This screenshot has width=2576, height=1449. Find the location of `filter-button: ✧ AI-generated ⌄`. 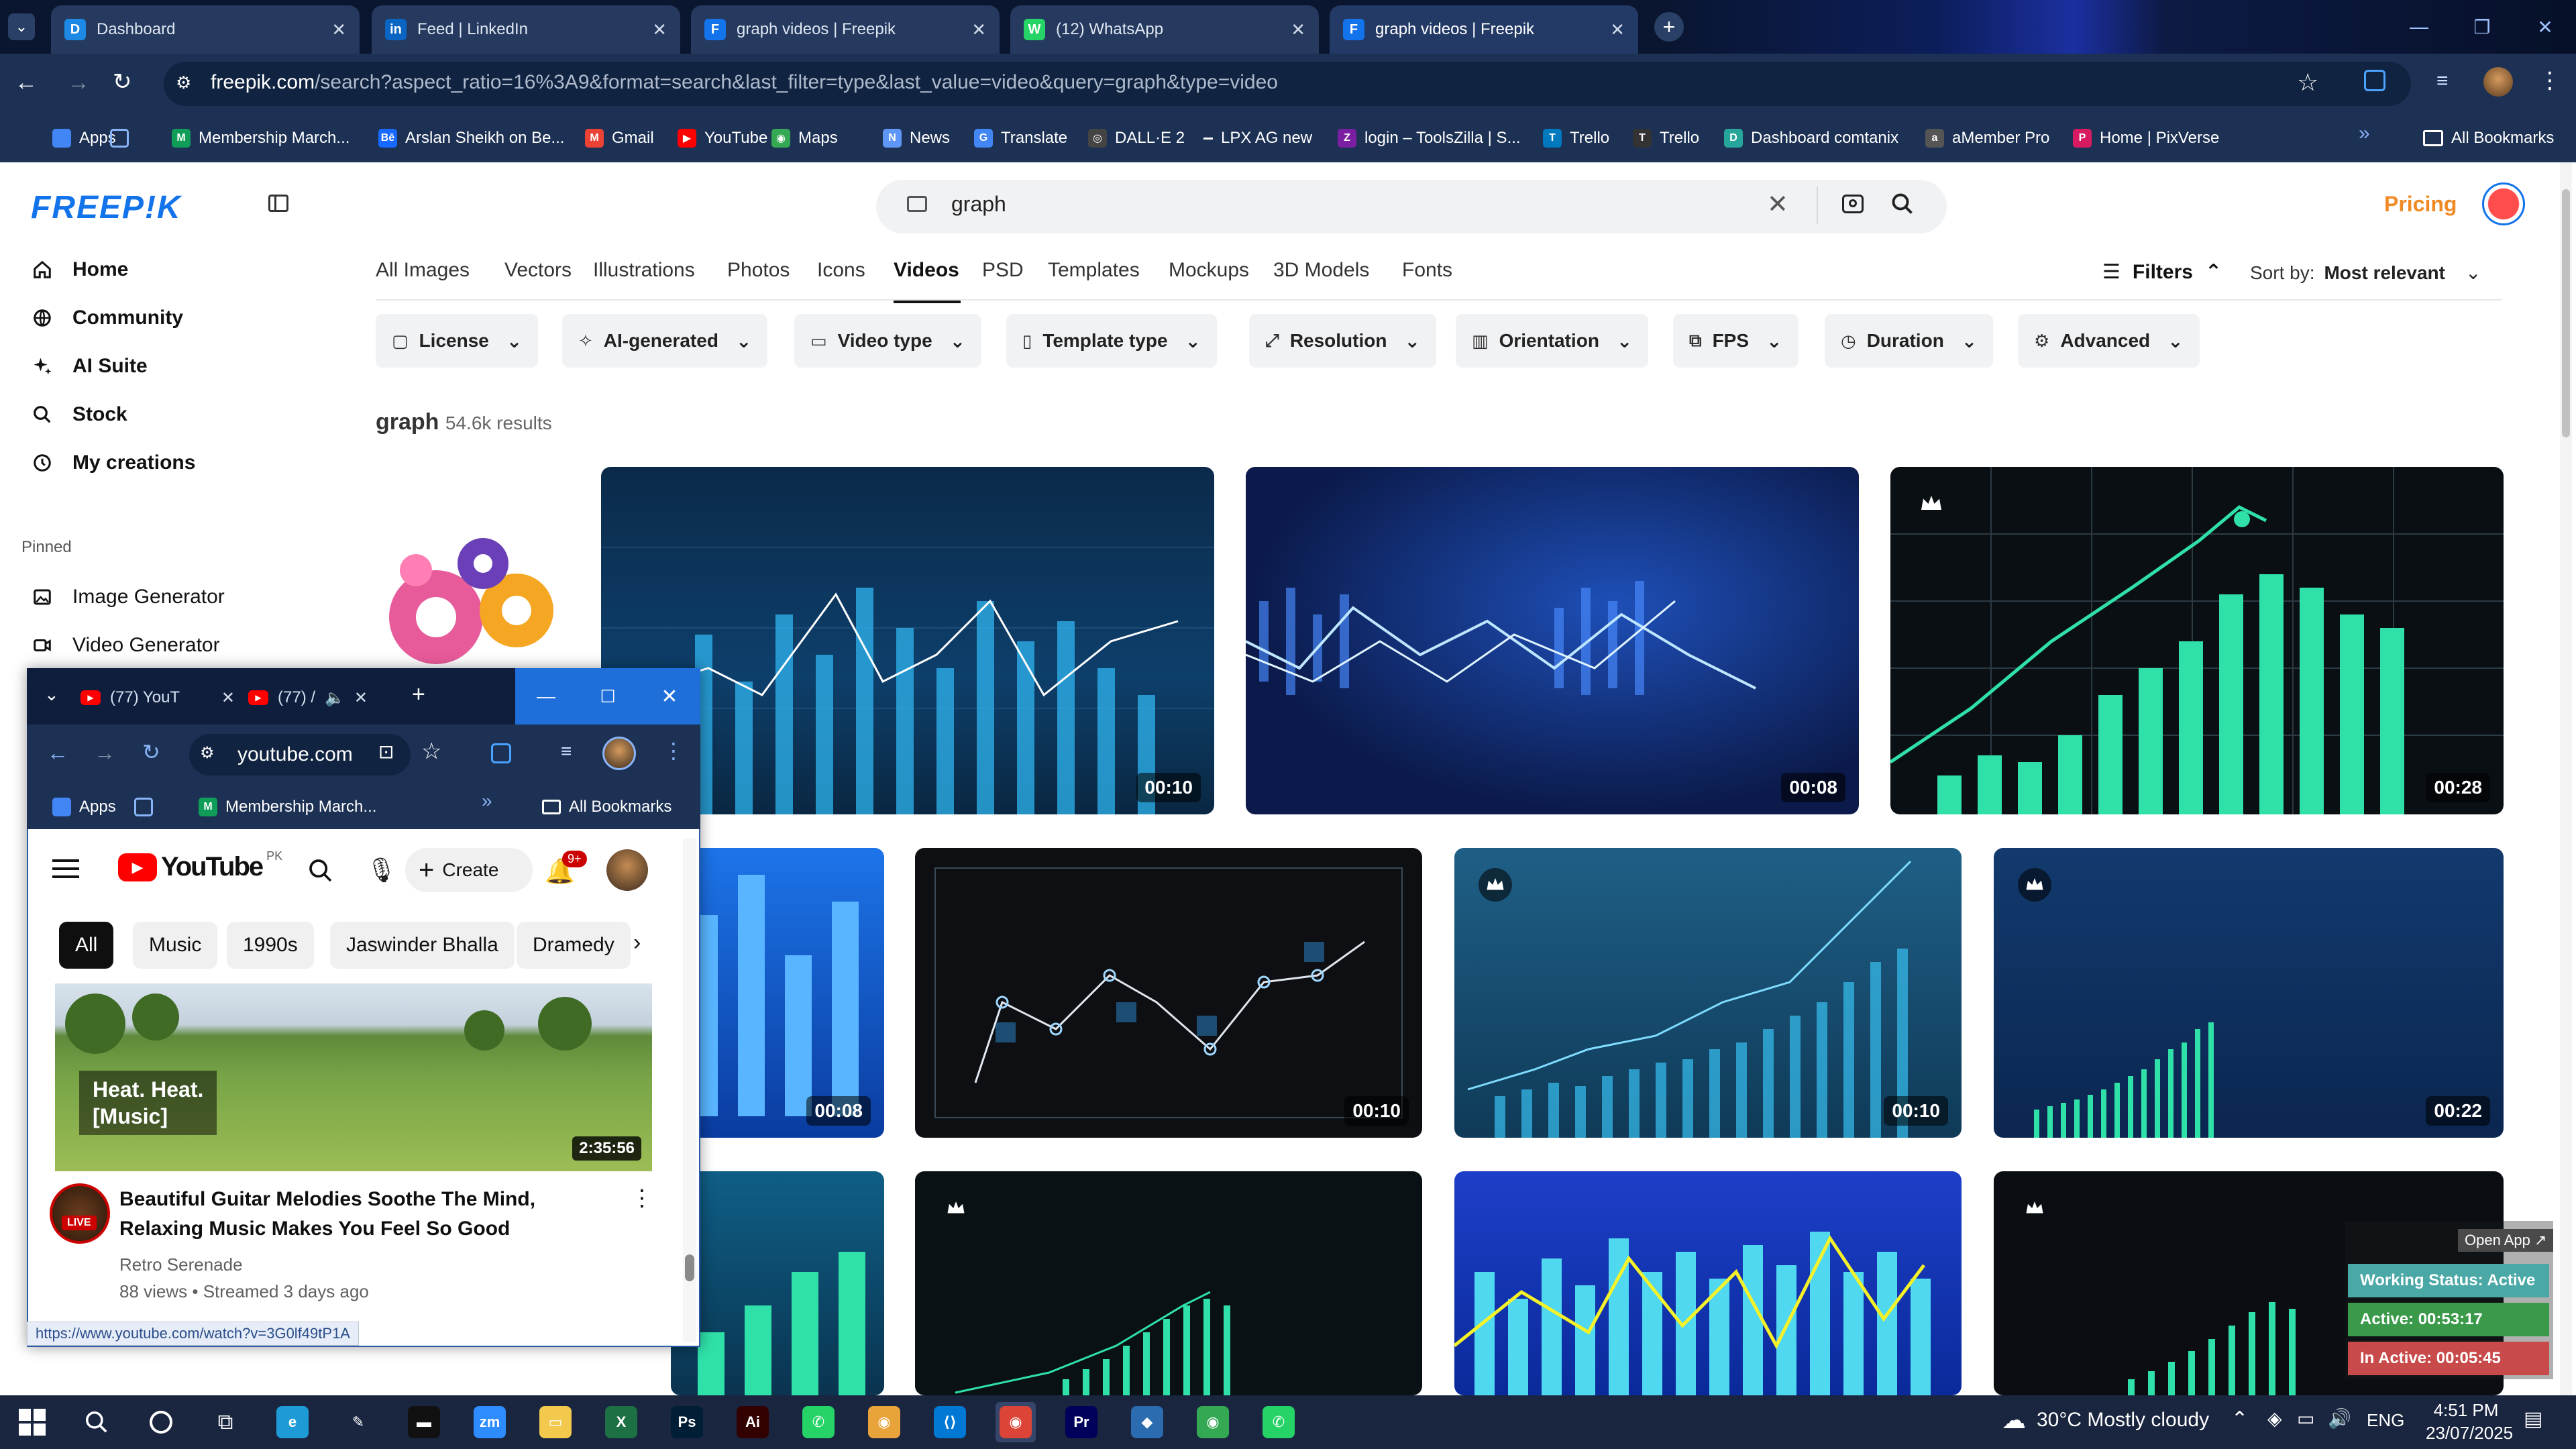

filter-button: ✧ AI-generated ⌄ is located at coordinates (665, 341).